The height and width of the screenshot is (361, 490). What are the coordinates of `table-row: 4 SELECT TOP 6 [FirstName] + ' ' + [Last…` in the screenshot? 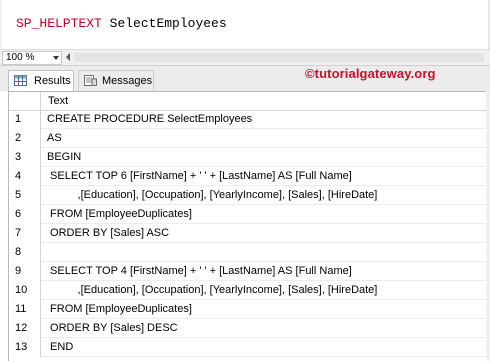 It's located at (249, 176).